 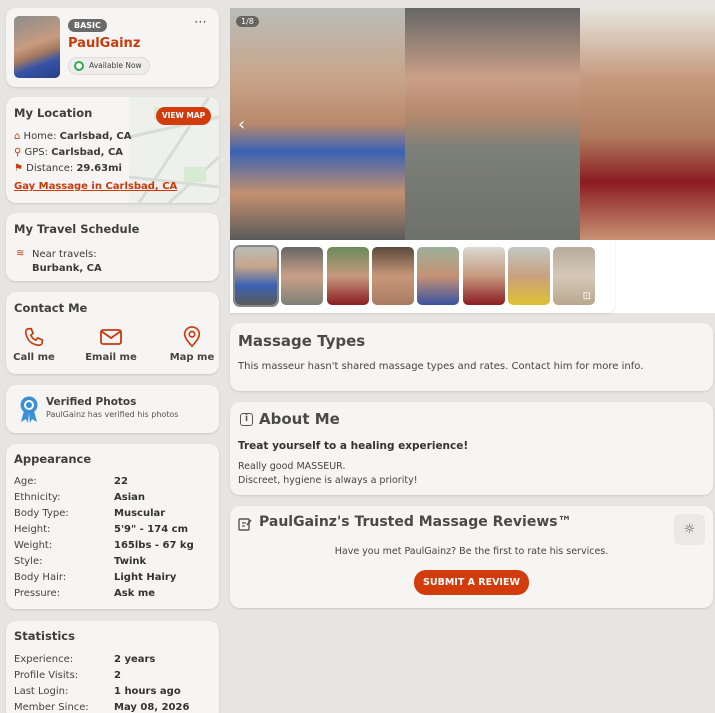 I want to click on plan-badge: BASIC, so click(x=87, y=25).